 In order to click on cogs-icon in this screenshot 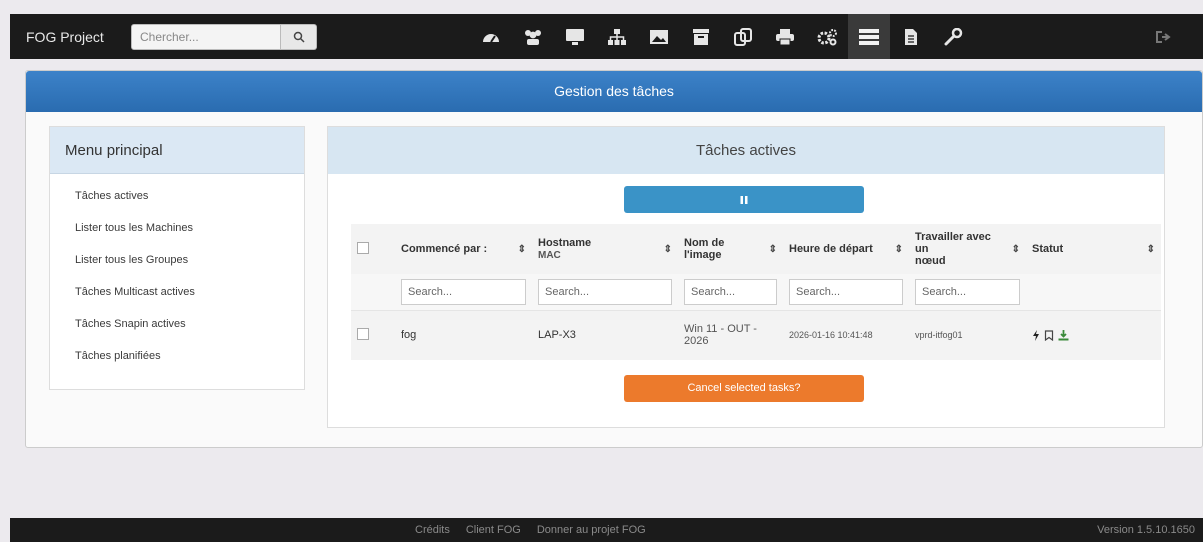, I will do `click(827, 36)`.